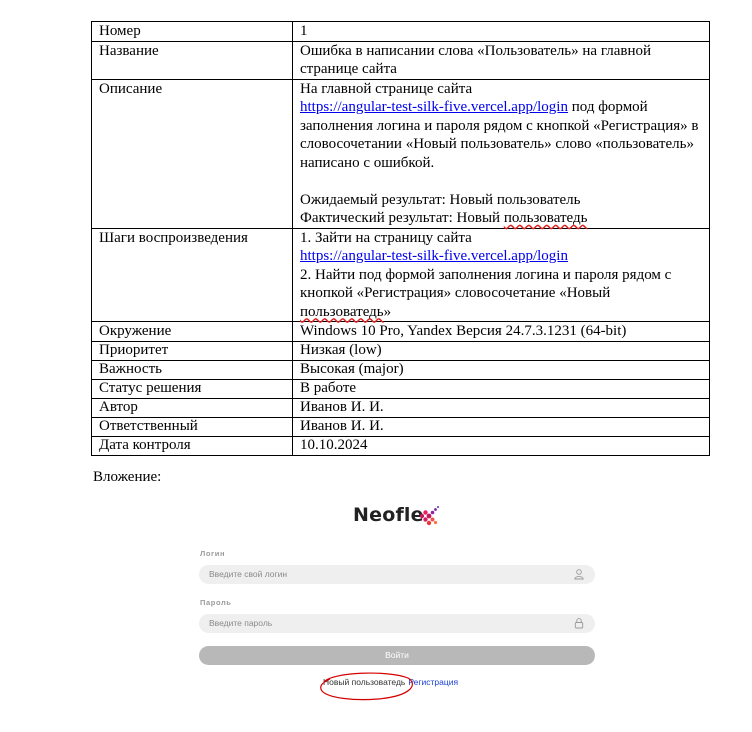 The image size is (752, 732). What do you see at coordinates (579, 623) in the screenshot?
I see `lock-icon` at bounding box center [579, 623].